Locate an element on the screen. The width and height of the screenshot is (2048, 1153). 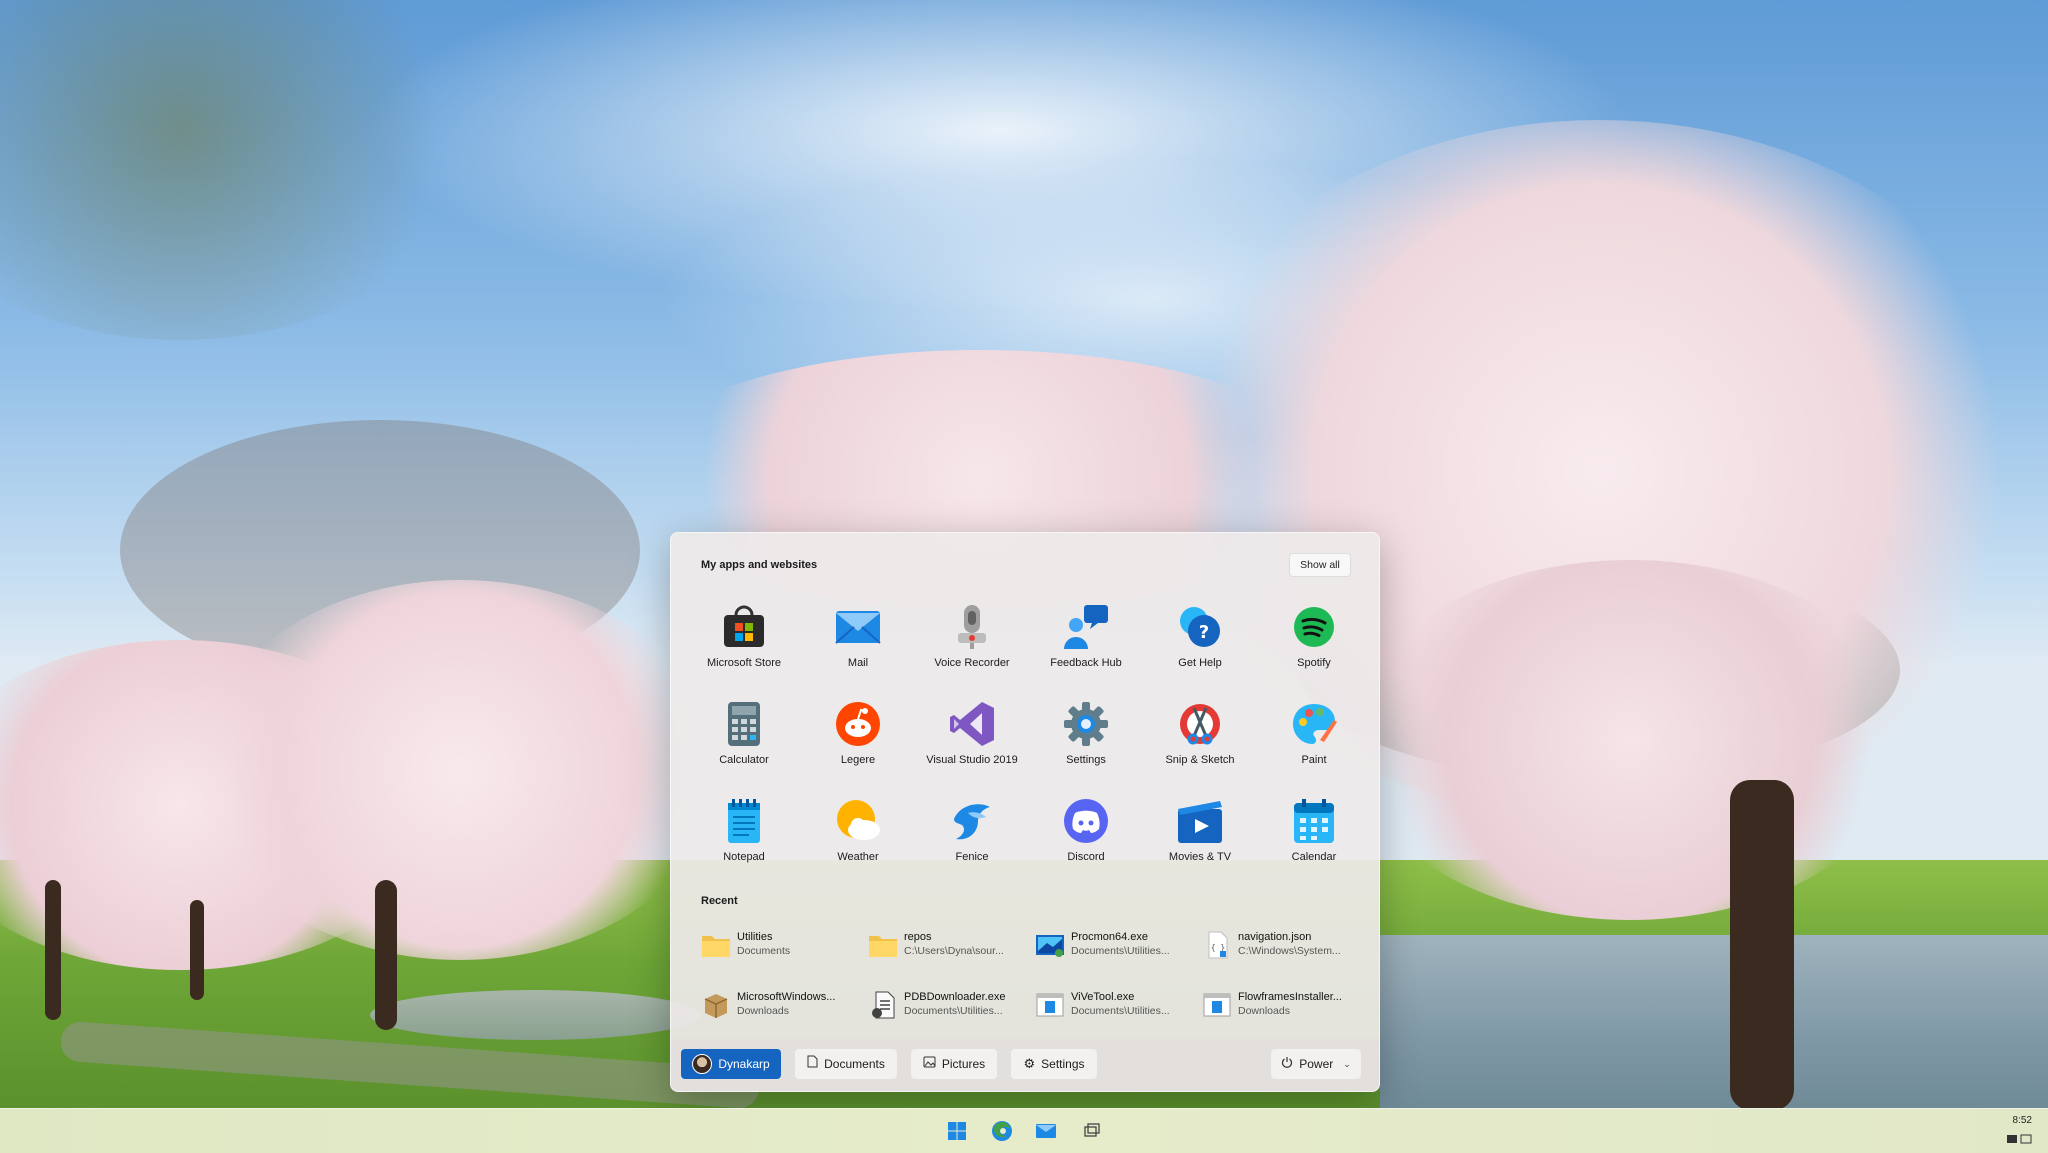
app-voice-recorder: Voice Recorder is located at coordinates (972, 638).